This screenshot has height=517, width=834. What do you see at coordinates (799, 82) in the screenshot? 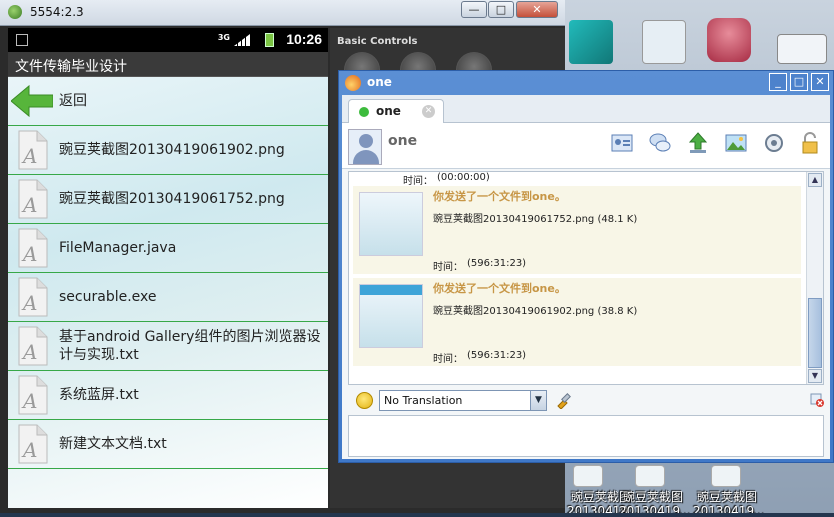
I see `chat-maximize-button: □` at bounding box center [799, 82].